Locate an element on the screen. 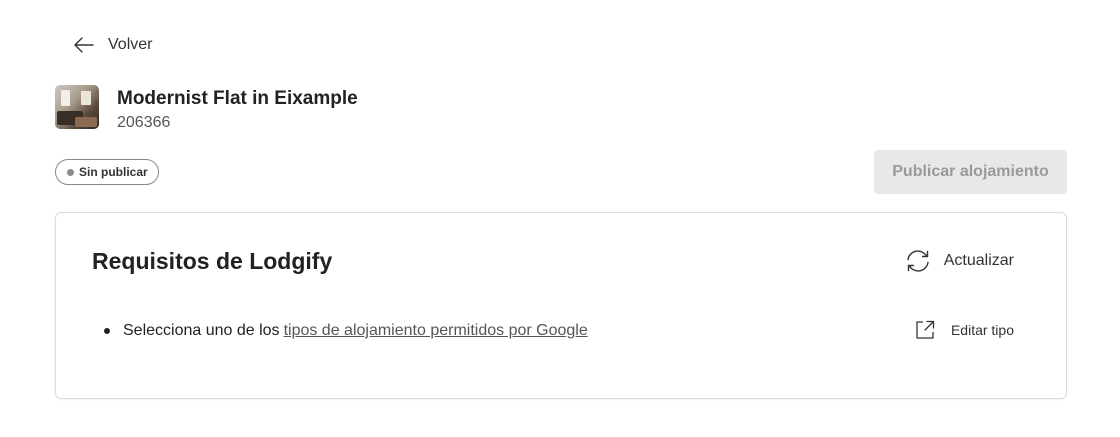 Image resolution: width=1120 pixels, height=437 pixels. refresh-button: Actualizar is located at coordinates (959, 261).